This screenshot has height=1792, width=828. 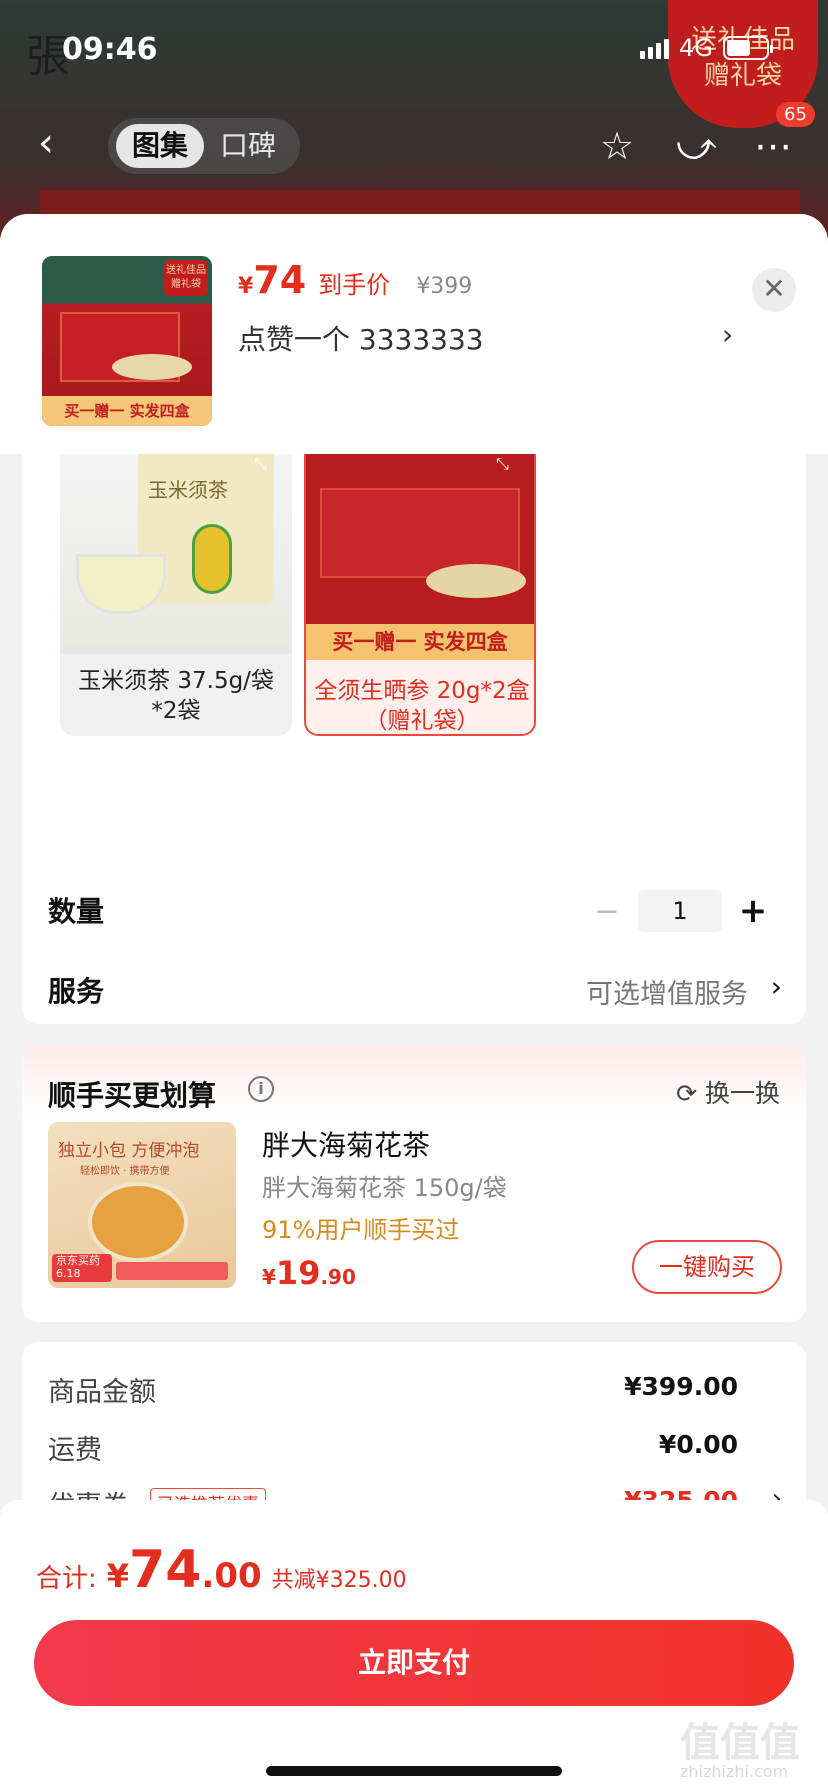 I want to click on total-price: 合计: ¥ 74 .00 共减¥325.00, so click(x=221, y=1570).